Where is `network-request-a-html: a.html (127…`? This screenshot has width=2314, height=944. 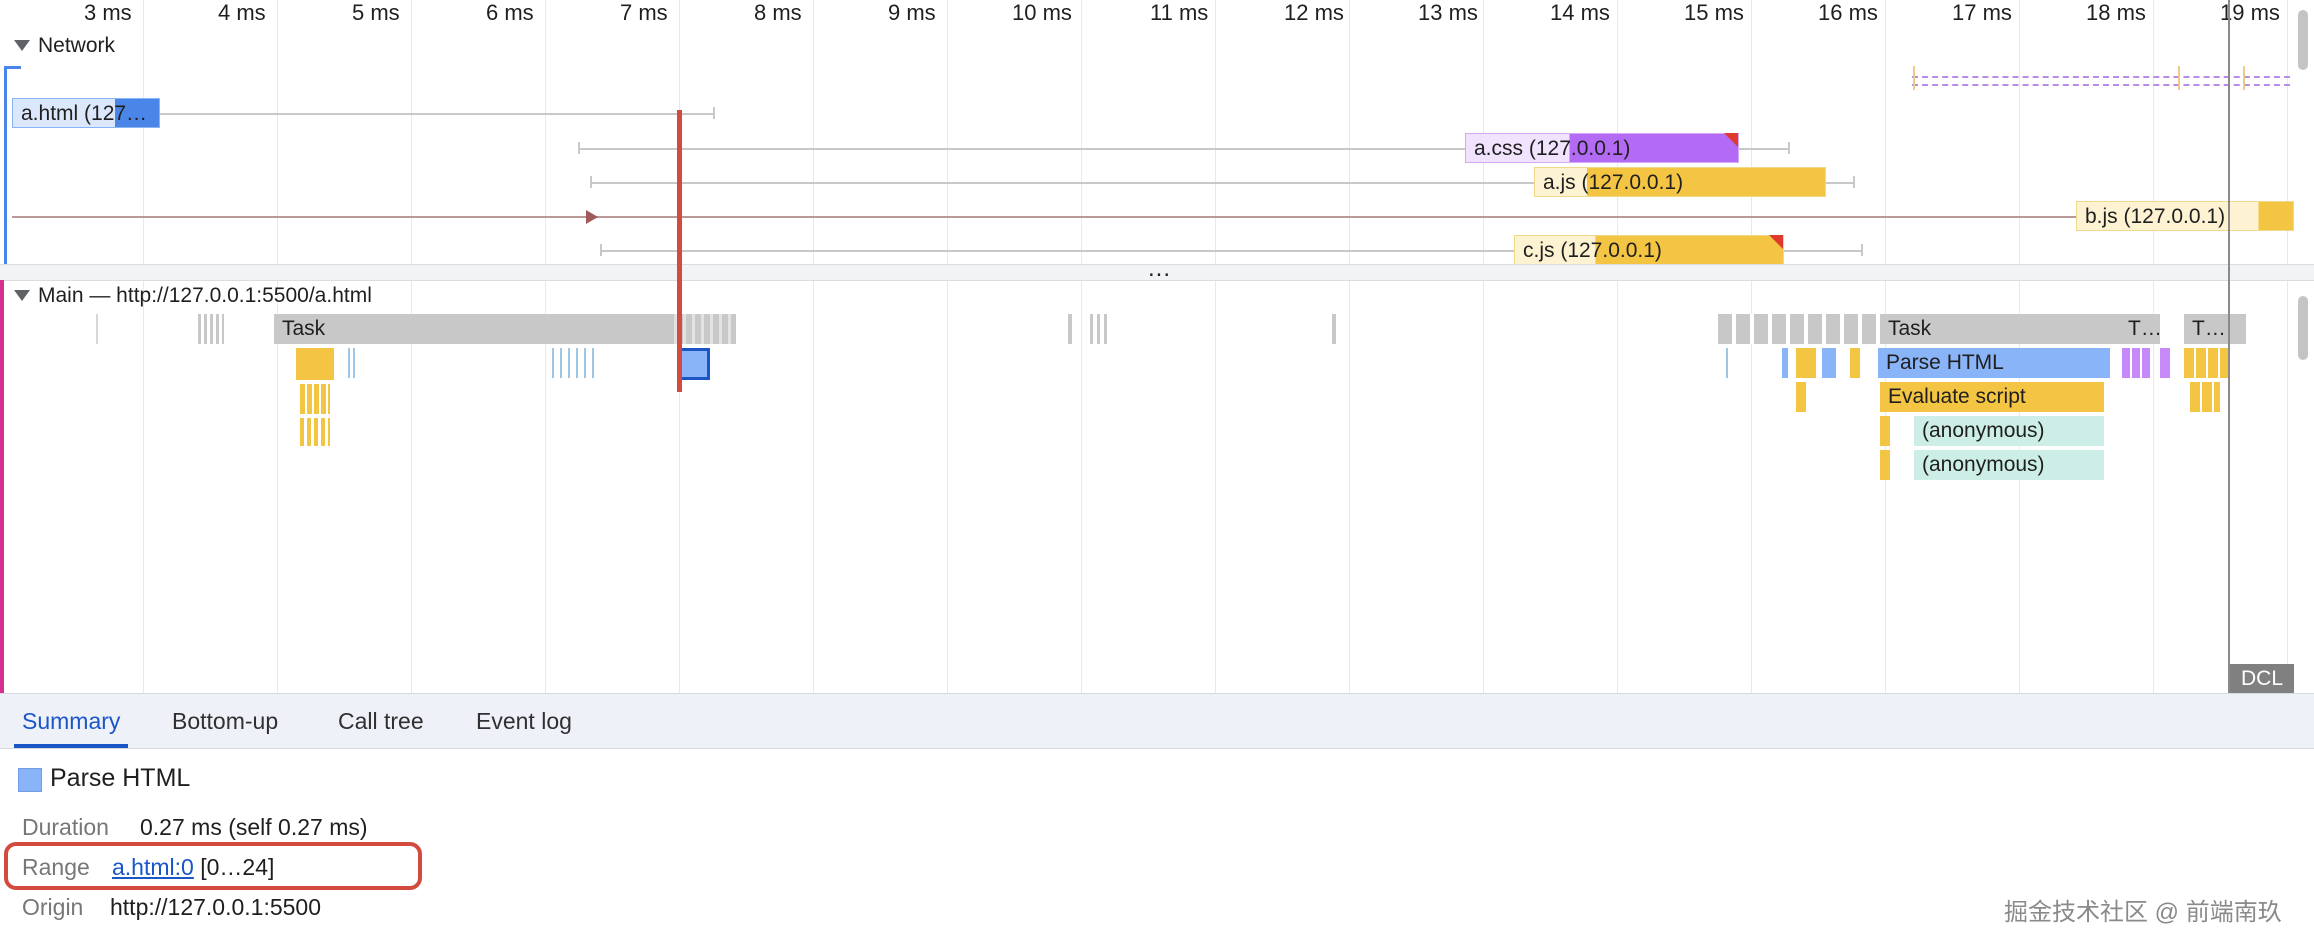
network-request-a-html: a.html (127… is located at coordinates (86, 113).